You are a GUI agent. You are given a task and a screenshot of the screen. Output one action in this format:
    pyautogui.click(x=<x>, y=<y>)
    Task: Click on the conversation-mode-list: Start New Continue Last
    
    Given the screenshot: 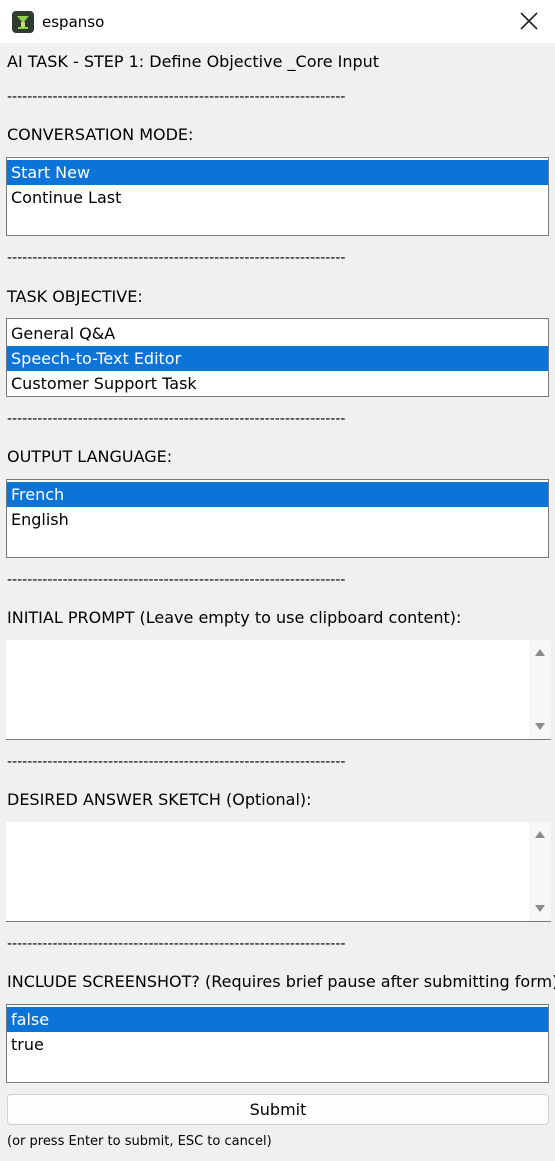 What is the action you would take?
    pyautogui.click(x=277, y=196)
    